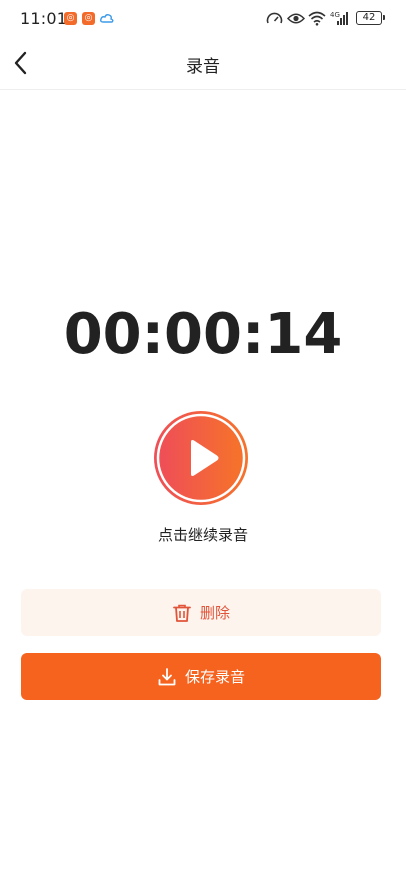 The width and height of the screenshot is (406, 869). I want to click on recording-hint: 点击继续录音, so click(202, 535).